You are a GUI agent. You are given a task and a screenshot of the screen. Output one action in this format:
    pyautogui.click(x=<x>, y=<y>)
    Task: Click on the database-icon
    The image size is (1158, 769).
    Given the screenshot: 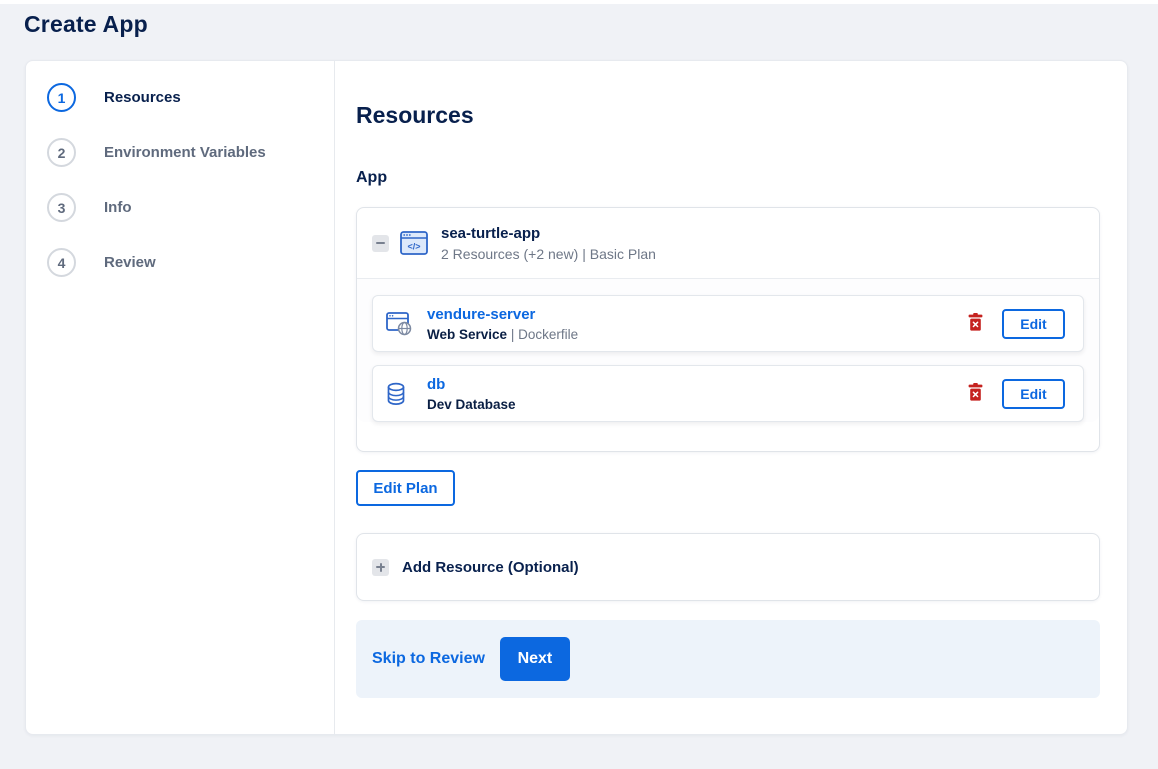 What is the action you would take?
    pyautogui.click(x=399, y=394)
    